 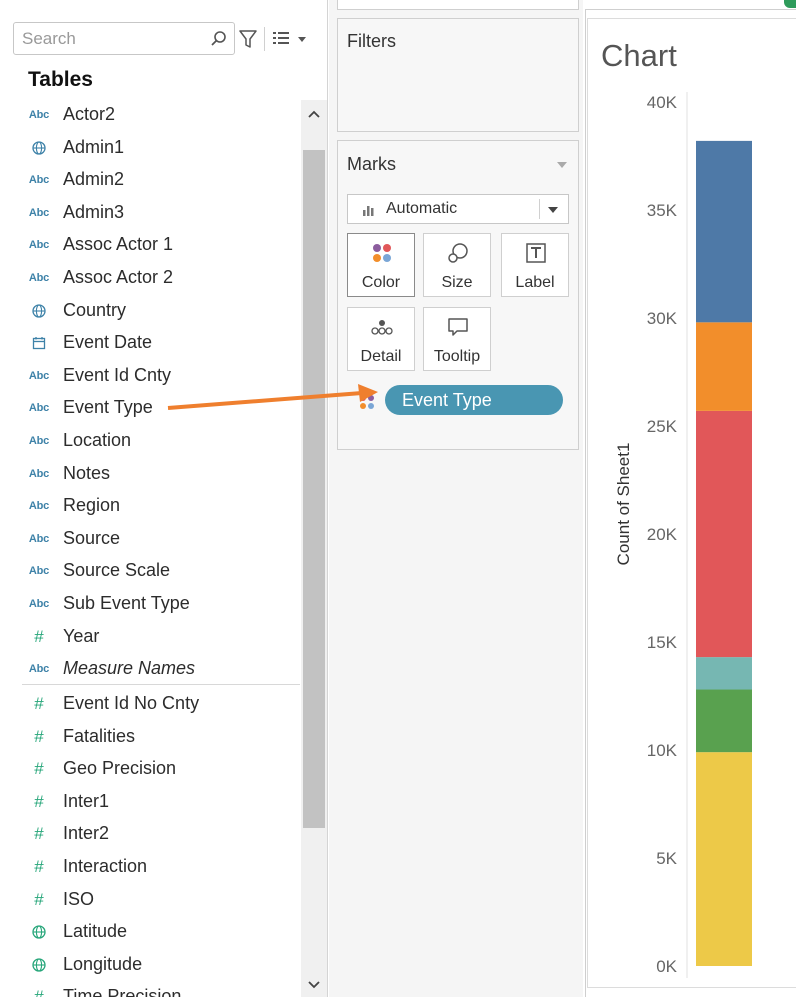 What do you see at coordinates (161, 669) in the screenshot?
I see `field-item-measure-names: Abc Measure Names` at bounding box center [161, 669].